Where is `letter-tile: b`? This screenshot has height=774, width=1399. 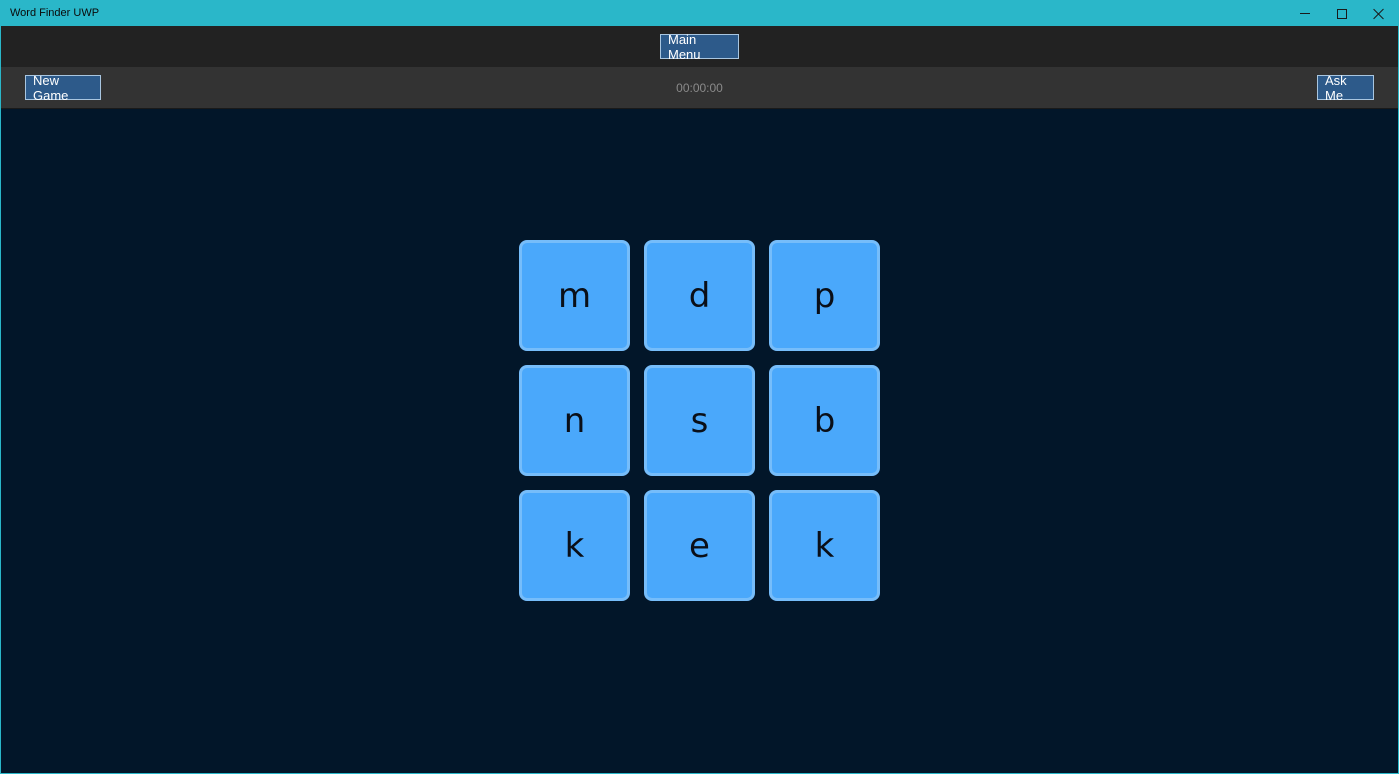
letter-tile: b is located at coordinates (824, 420).